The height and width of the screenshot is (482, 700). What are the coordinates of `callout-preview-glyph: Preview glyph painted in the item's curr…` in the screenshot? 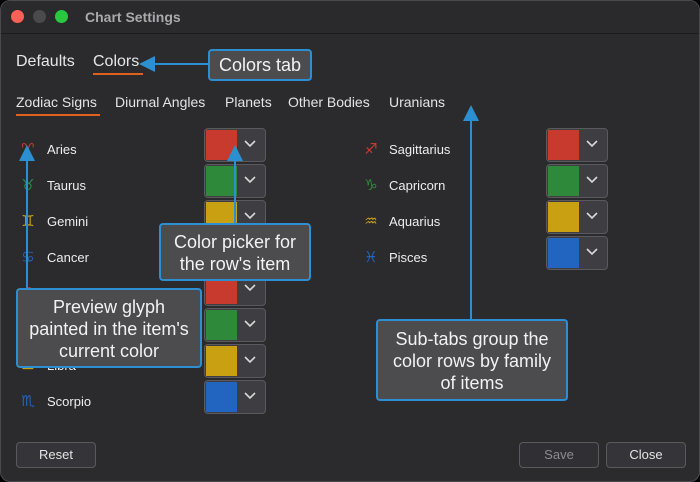 It's located at (109, 328).